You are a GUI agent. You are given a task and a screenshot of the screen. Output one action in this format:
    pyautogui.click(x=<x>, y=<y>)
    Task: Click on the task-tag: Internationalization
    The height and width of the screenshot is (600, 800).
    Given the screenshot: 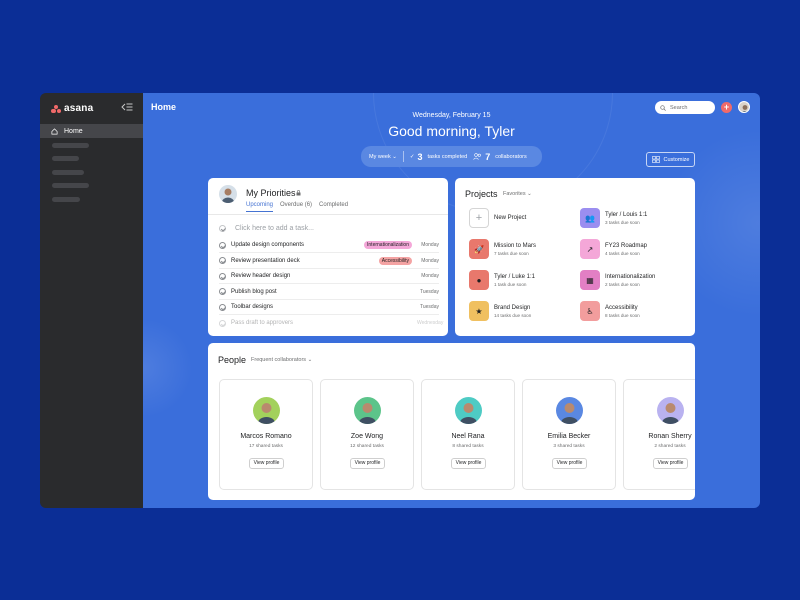 What is the action you would take?
    pyautogui.click(x=388, y=245)
    